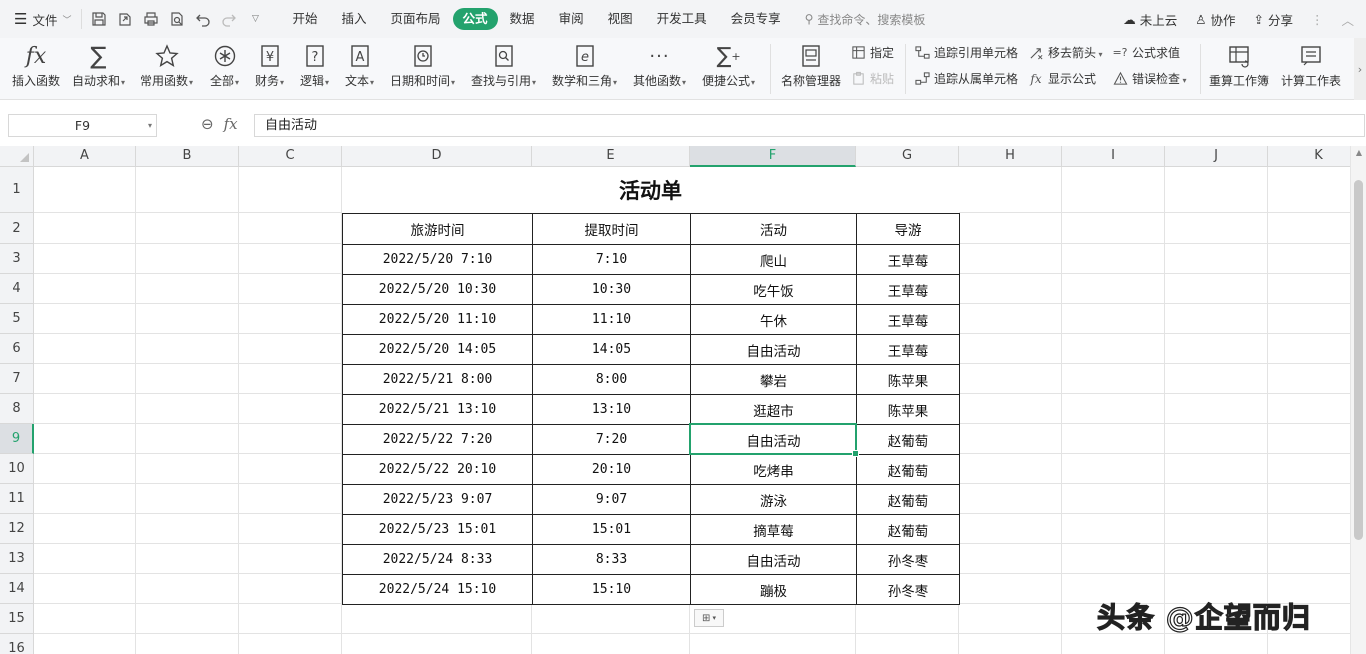 Image resolution: width=1366 pixels, height=654 pixels. I want to click on common-functions-button: 常用函数▾, so click(166, 65).